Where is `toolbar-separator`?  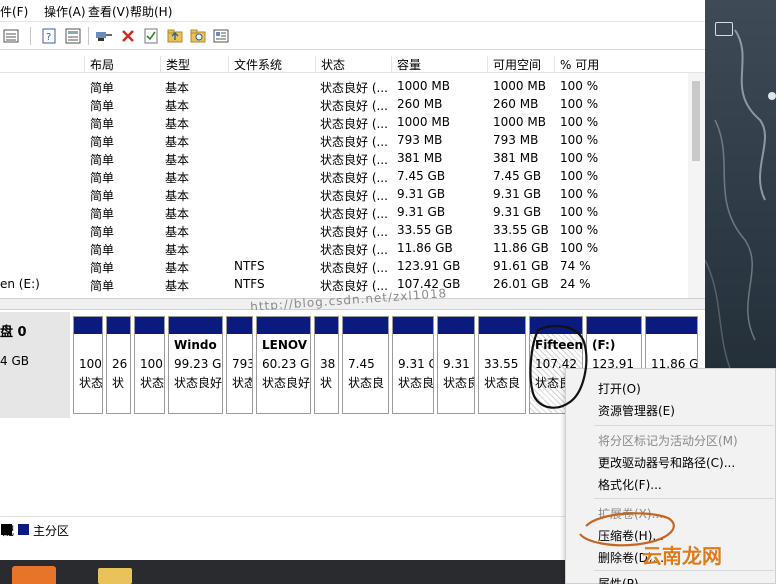
toolbar-separator is located at coordinates (30, 36).